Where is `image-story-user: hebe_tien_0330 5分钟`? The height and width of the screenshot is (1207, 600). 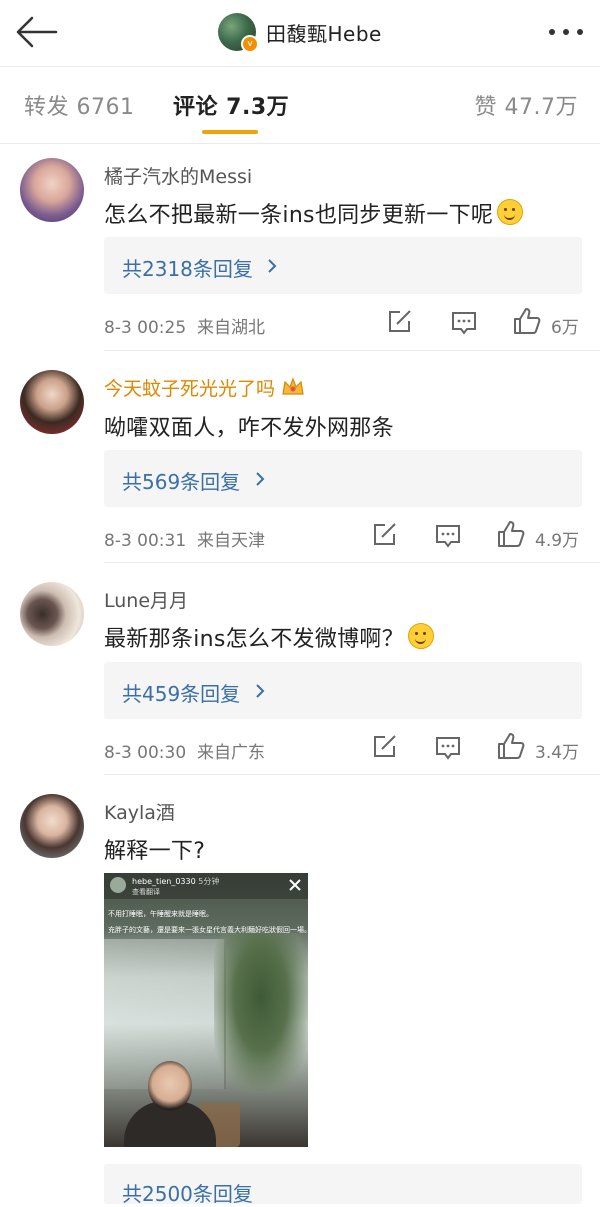
image-story-user: hebe_tien_0330 5分钟 is located at coordinates (176, 881).